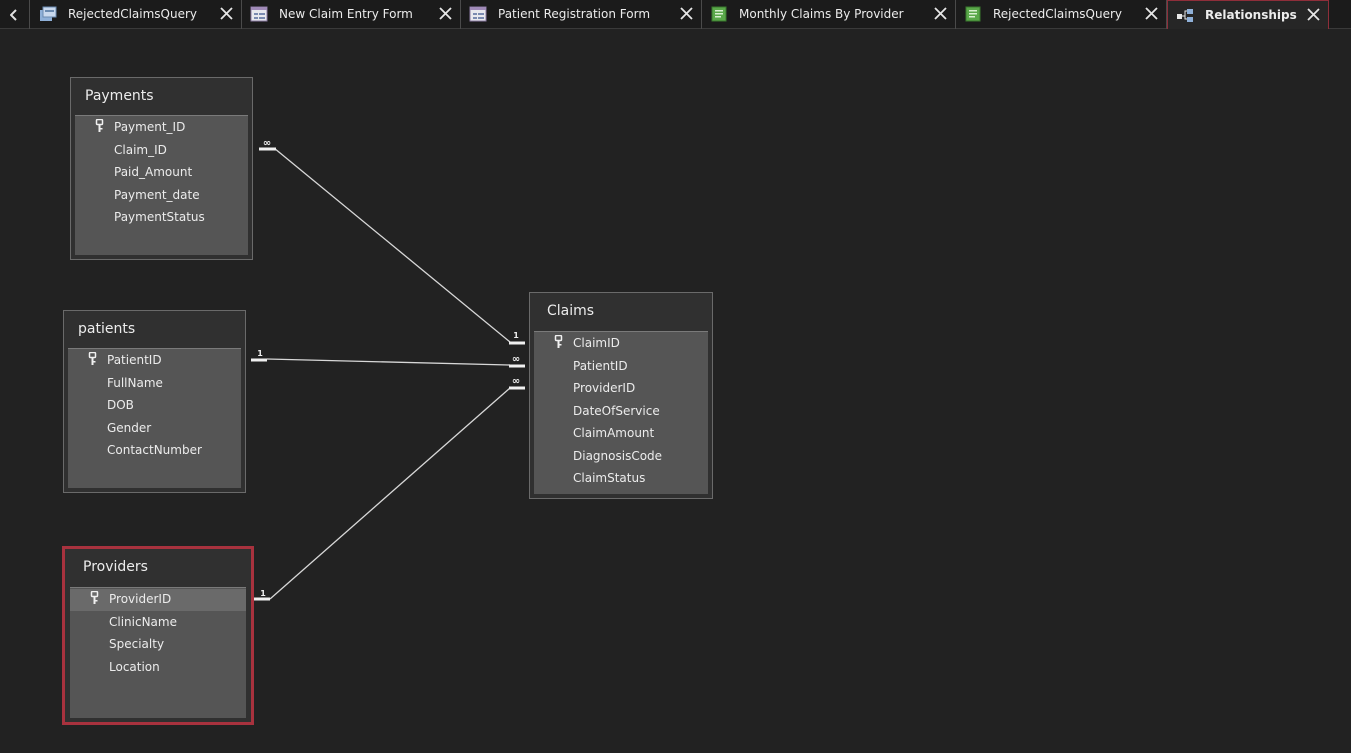 The width and height of the screenshot is (1351, 753). What do you see at coordinates (621, 344) in the screenshot?
I see `field-row: ClaimID` at bounding box center [621, 344].